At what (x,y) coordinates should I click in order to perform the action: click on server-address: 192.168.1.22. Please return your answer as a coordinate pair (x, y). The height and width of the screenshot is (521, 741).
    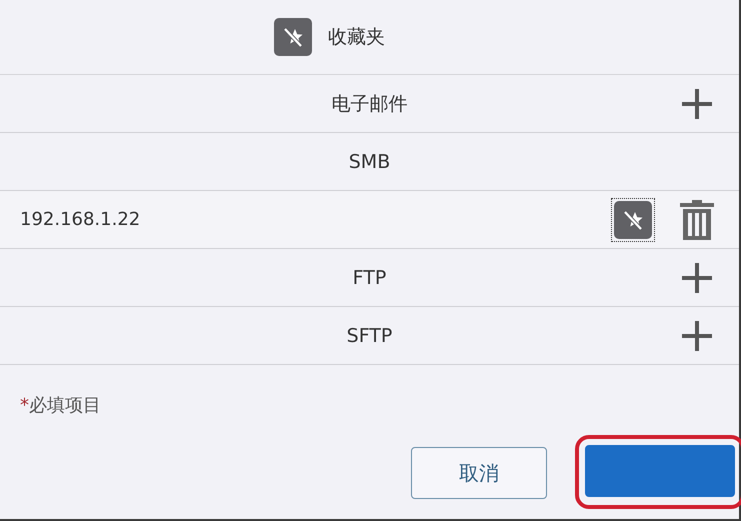
    Looking at the image, I should click on (81, 219).